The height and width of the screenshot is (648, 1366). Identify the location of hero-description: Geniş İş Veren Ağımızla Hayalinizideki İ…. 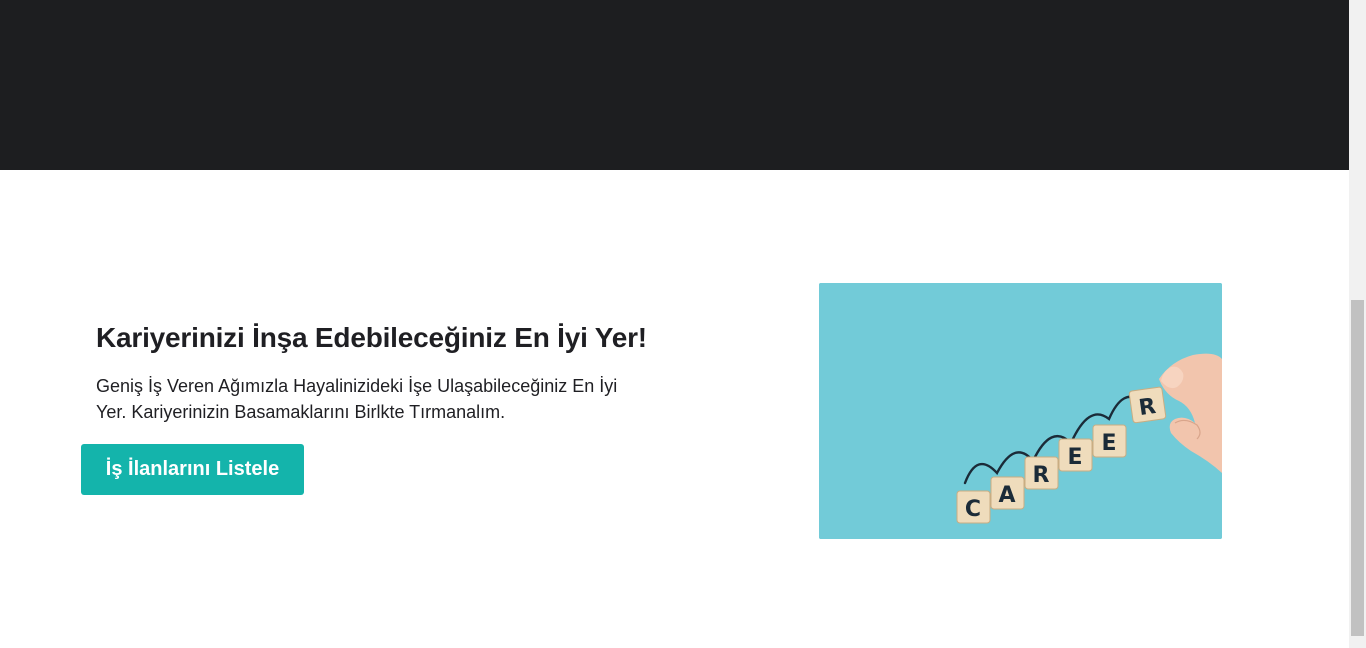
(357, 399).